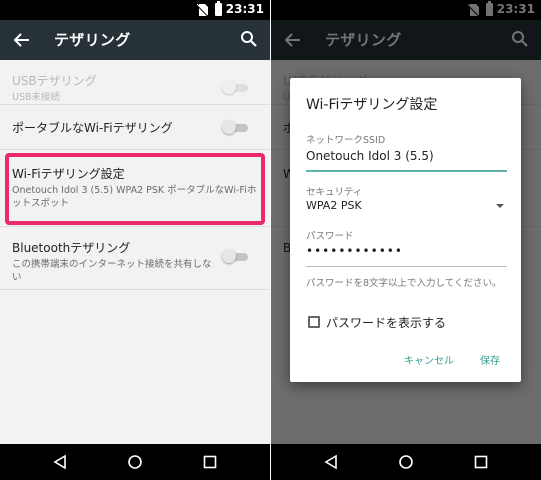 The width and height of the screenshot is (541, 480). What do you see at coordinates (135, 10) in the screenshot?
I see `status-bar: 23:31` at bounding box center [135, 10].